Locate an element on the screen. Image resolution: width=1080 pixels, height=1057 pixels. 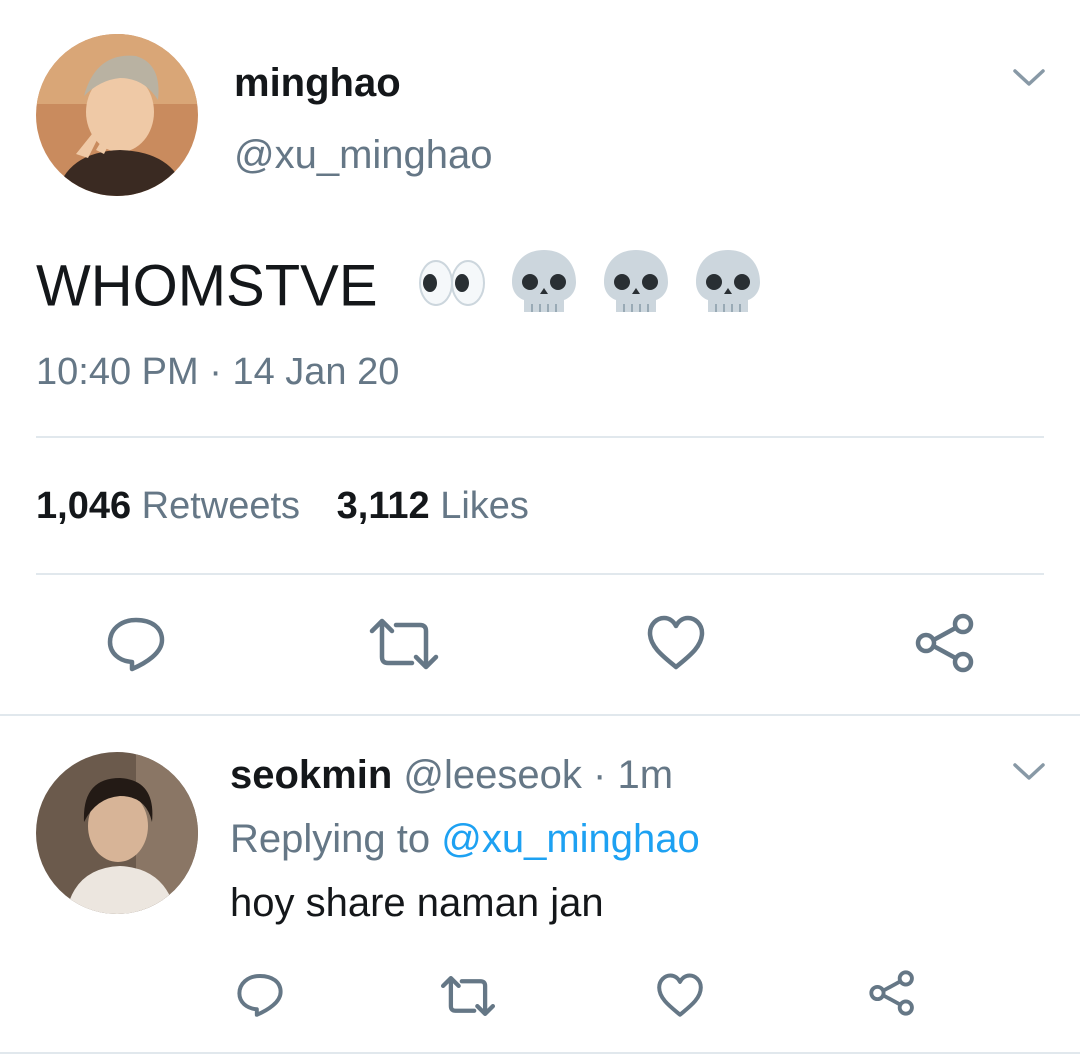
eyes-emoji is located at coordinates (452, 290).